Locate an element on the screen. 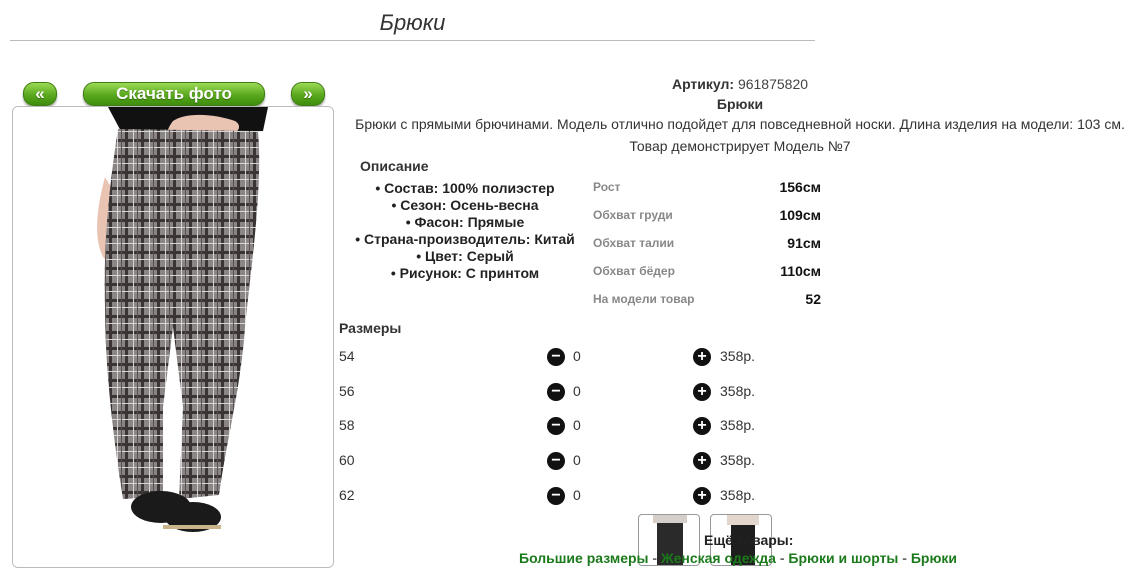 The width and height of the screenshot is (1133, 568). measurement-row: Обхват бёдер 110см is located at coordinates (707, 276).